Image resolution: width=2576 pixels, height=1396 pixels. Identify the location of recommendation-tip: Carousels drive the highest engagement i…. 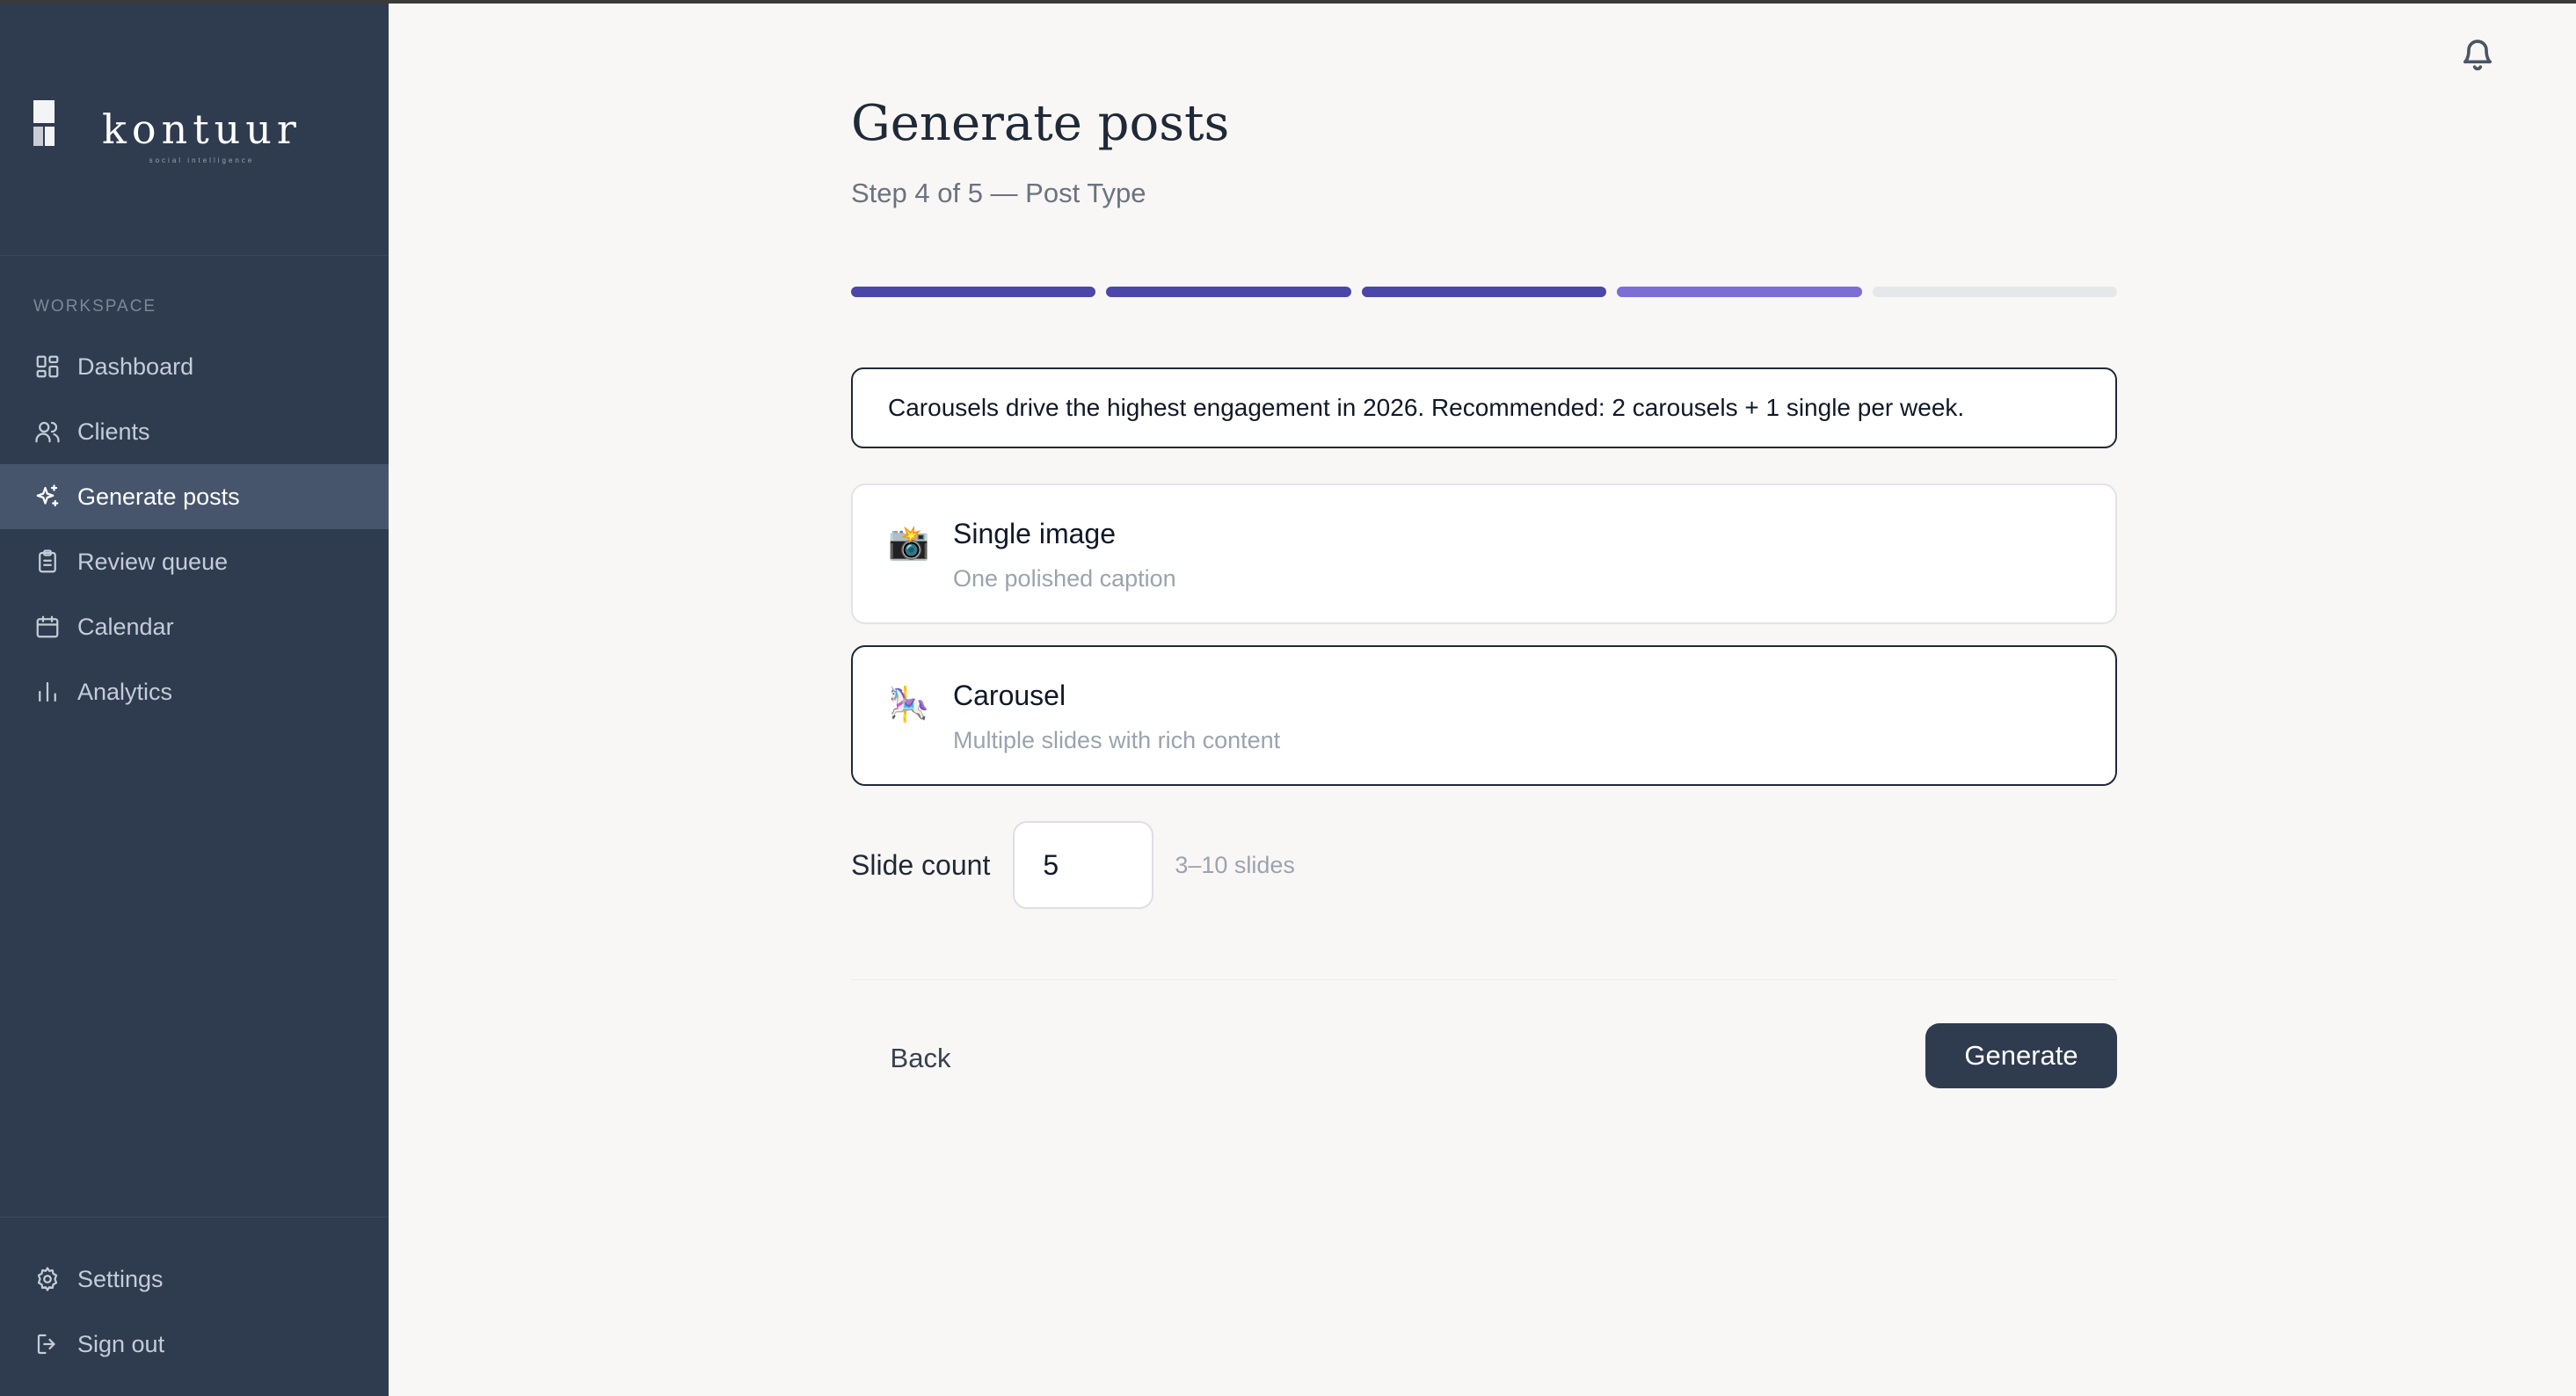
(1484, 407).